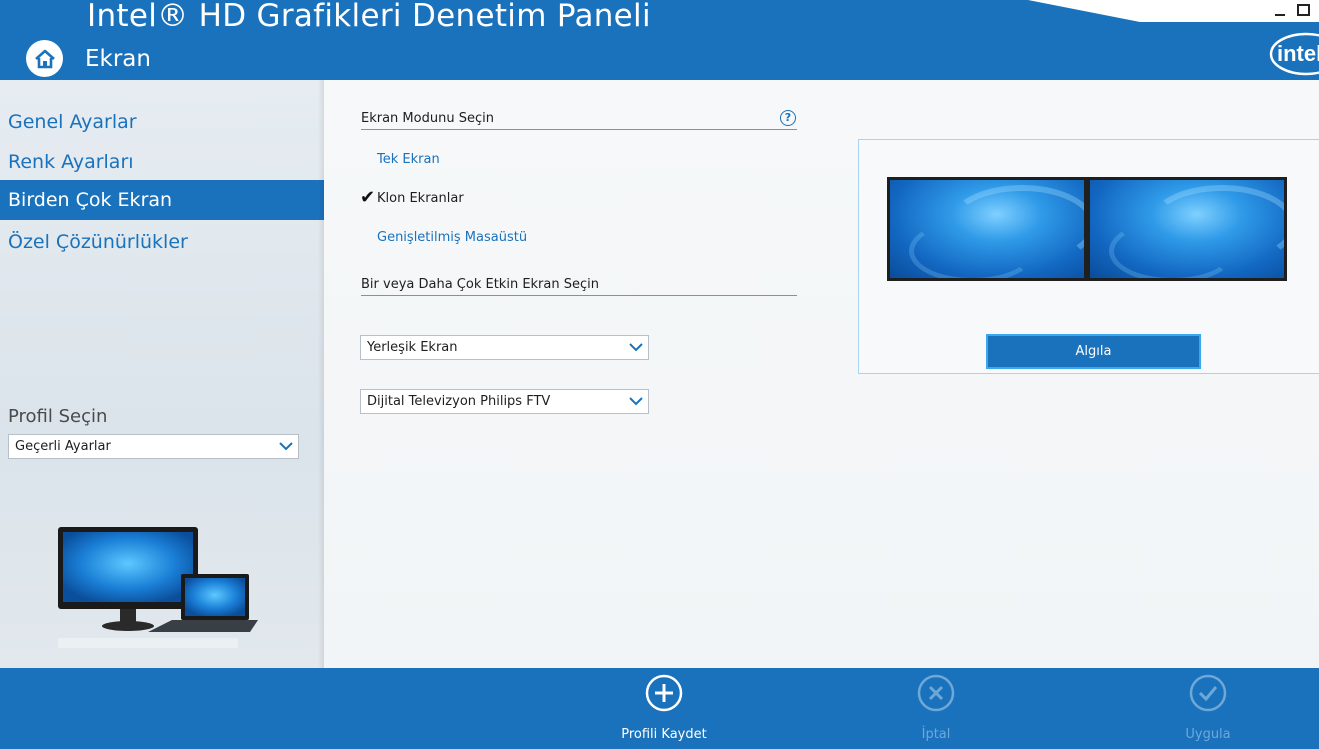  Describe the element at coordinates (162, 162) in the screenshot. I see `sidebar-item-color-settings: Renk Ayarları` at that location.